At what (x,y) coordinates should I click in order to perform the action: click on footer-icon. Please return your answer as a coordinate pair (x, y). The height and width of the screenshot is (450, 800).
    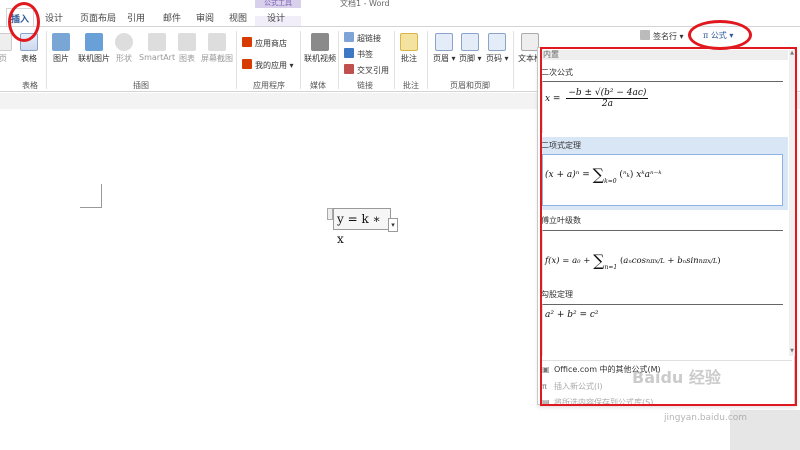
    Looking at the image, I should click on (470, 42).